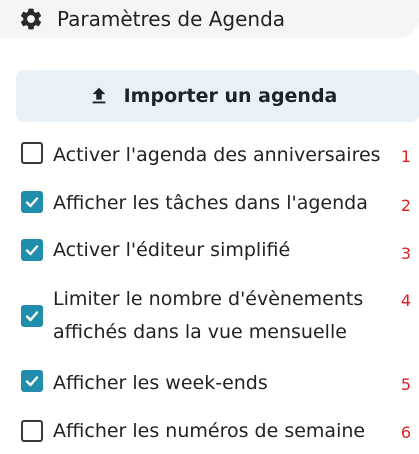 This screenshot has width=419, height=454. What do you see at coordinates (406, 253) in the screenshot?
I see `marker-3: 3` at bounding box center [406, 253].